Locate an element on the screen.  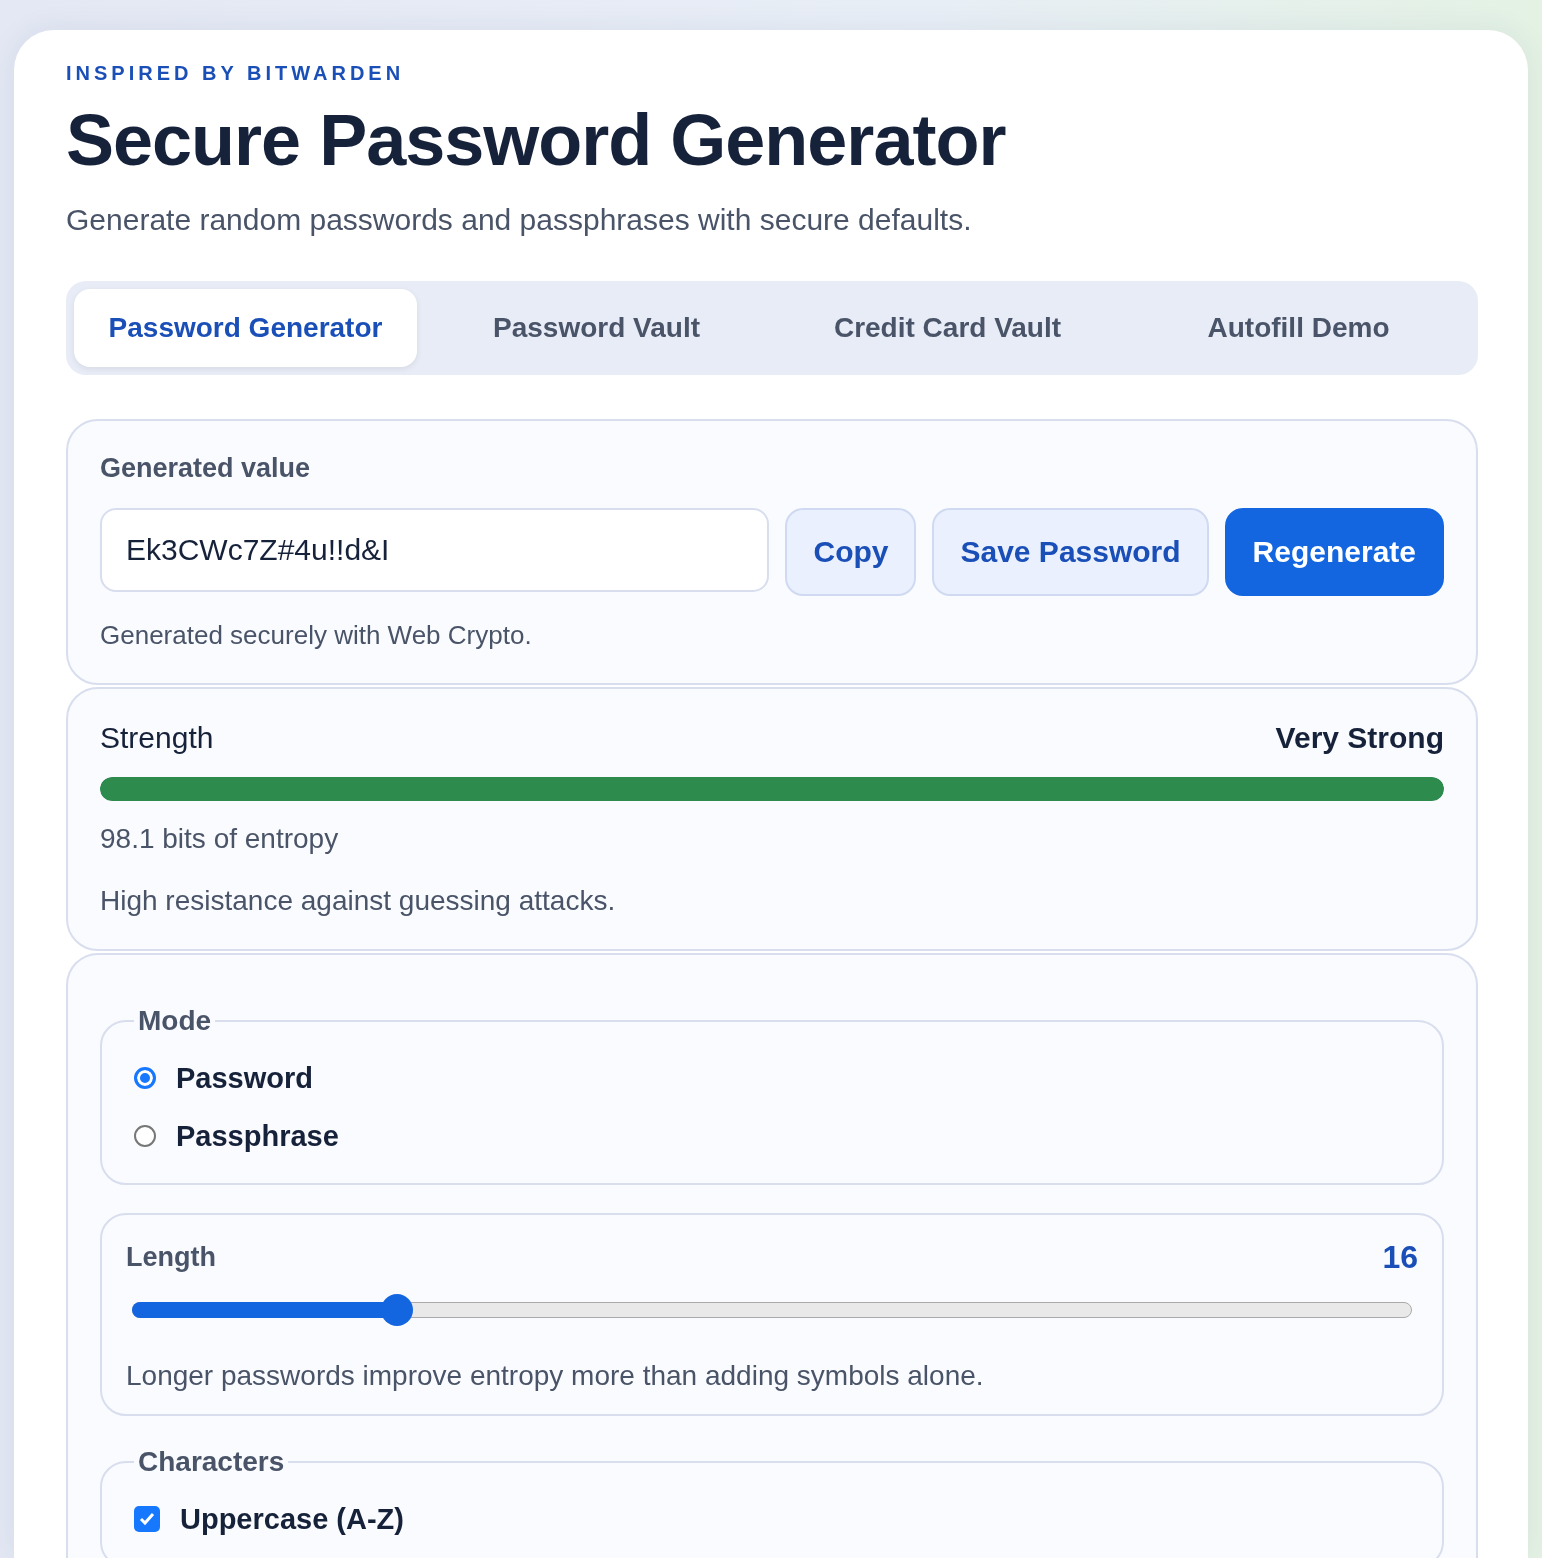
note: Generated securely with Web Crypto. is located at coordinates (316, 635).